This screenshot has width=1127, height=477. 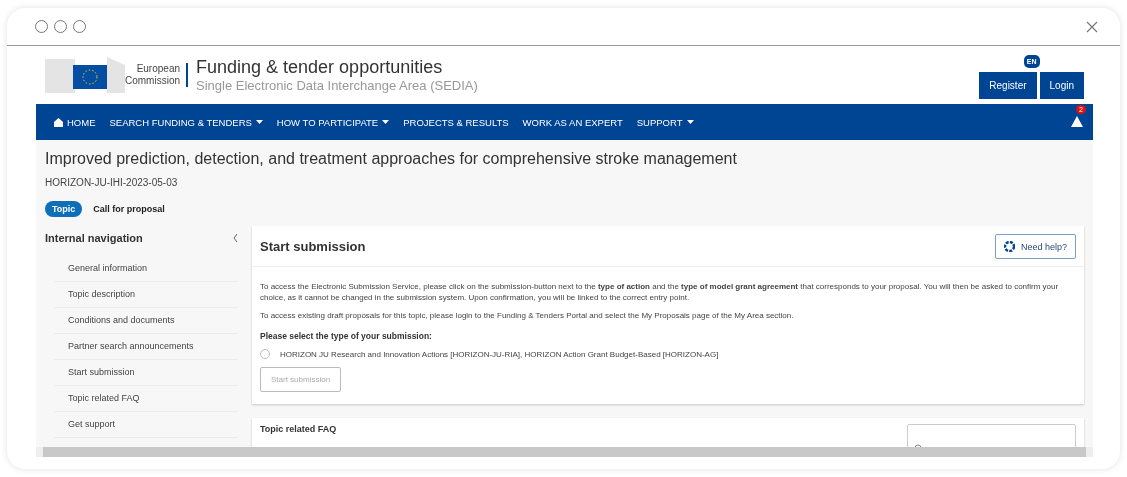 What do you see at coordinates (112, 182) in the screenshot?
I see `topic-code: HORIZON-JU-IHI-2023-05-03` at bounding box center [112, 182].